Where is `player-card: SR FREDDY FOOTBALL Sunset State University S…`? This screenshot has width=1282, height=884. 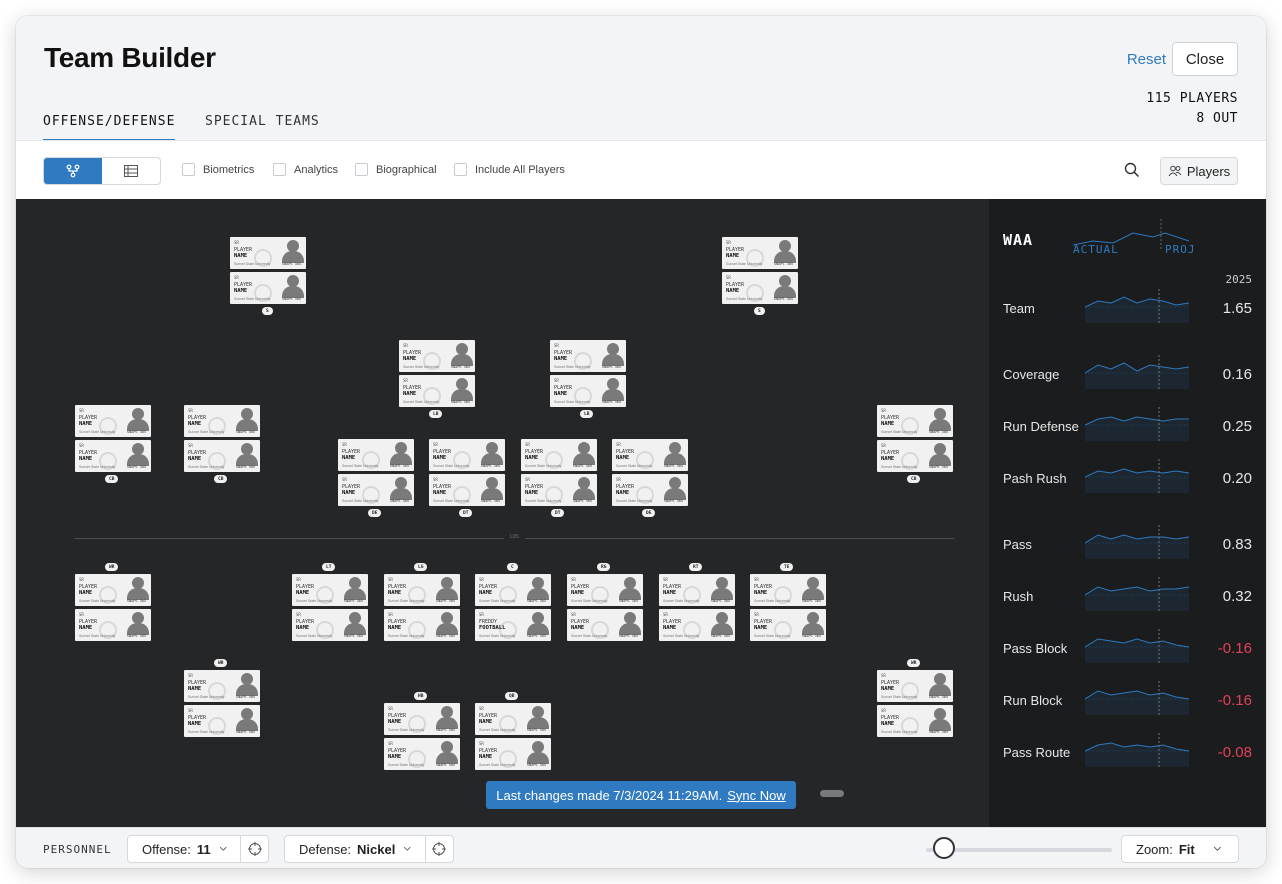
player-card: SR FREDDY FOOTBALL Sunset State University S… is located at coordinates (513, 625).